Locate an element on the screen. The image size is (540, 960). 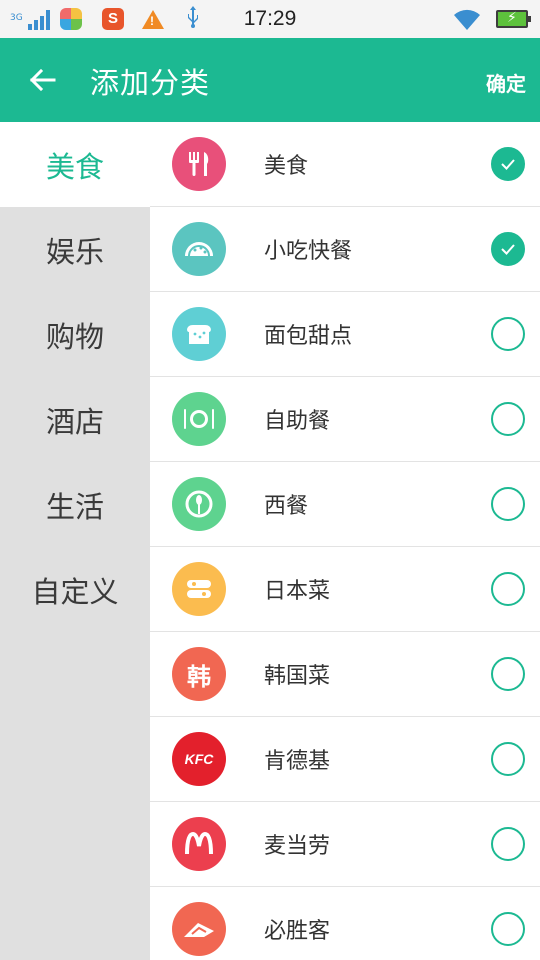
list-item: 自助餐 is located at coordinates (345, 419).